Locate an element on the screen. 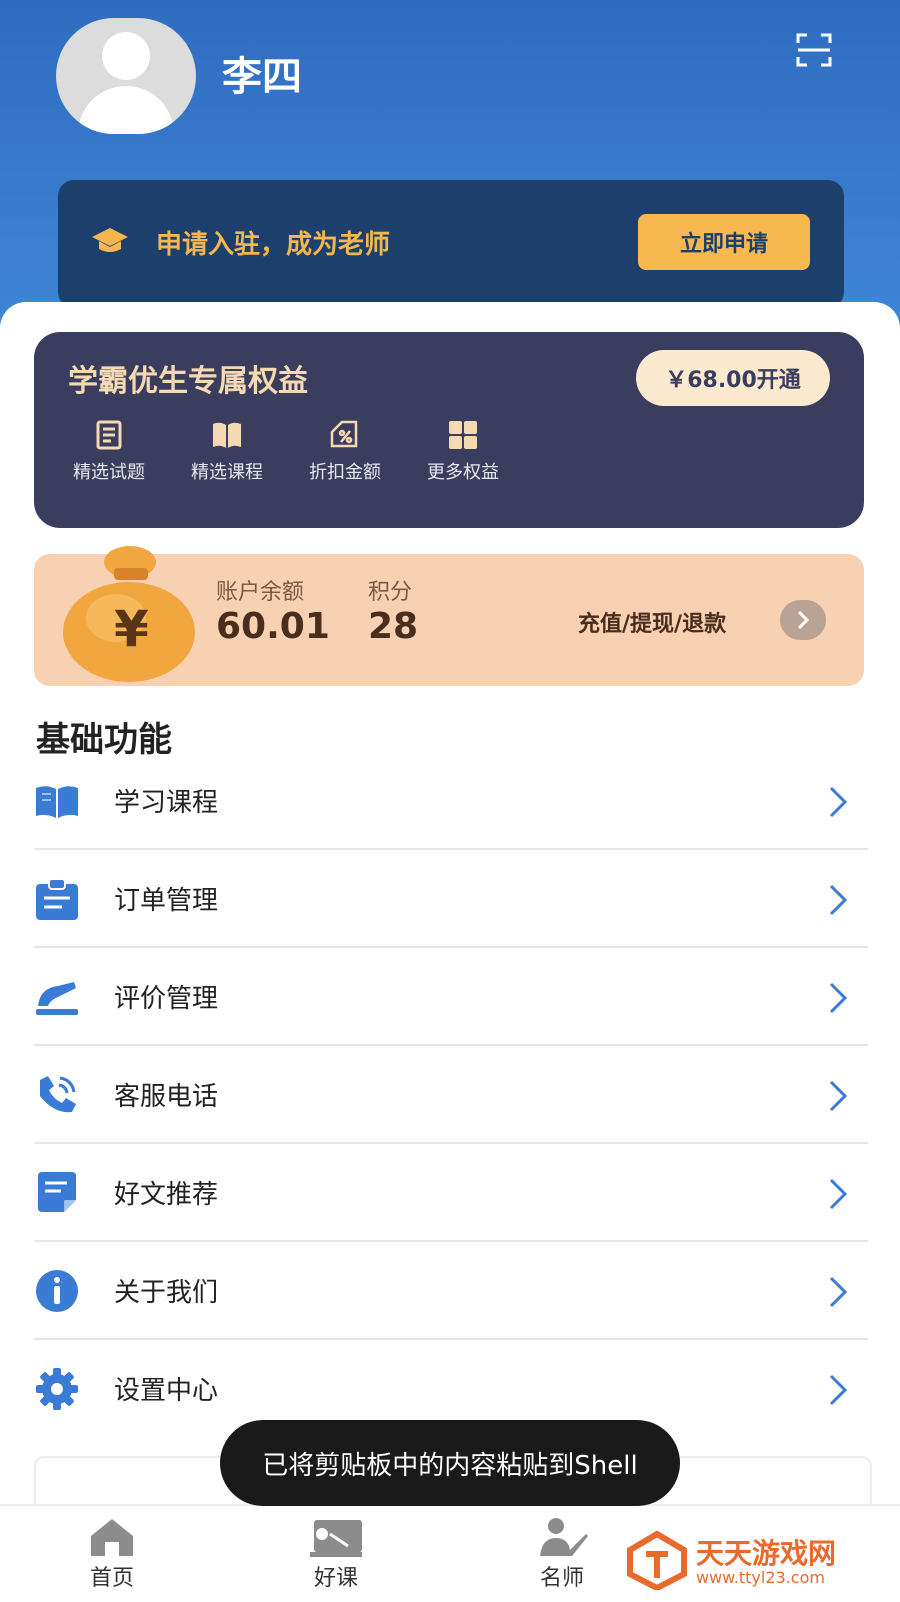  info-icon is located at coordinates (57, 1291).